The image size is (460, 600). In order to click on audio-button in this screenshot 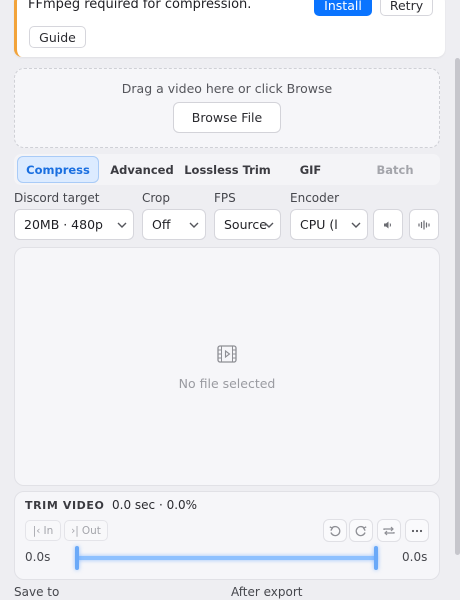, I will do `click(388, 224)`.